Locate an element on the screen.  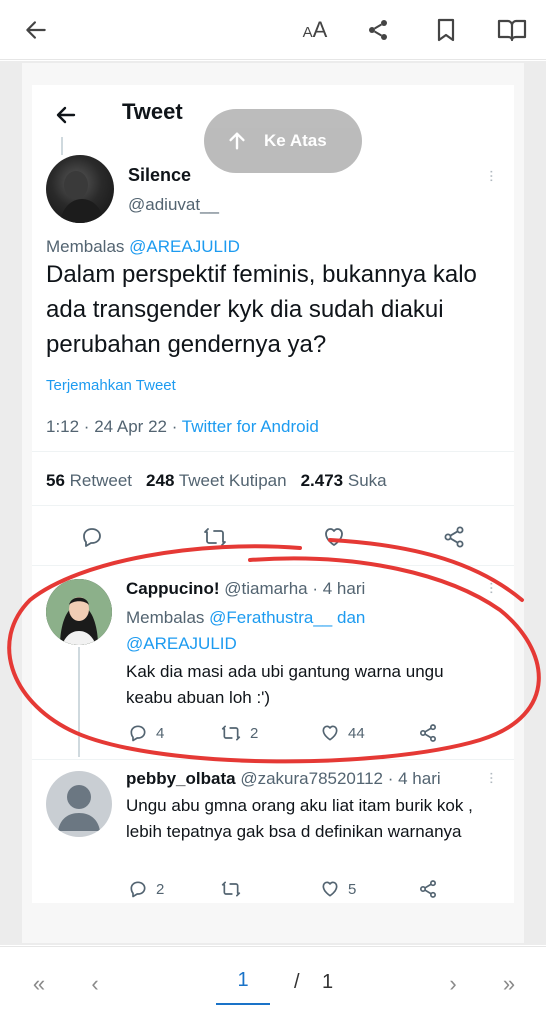
text-size-icon: AA is located at coordinates (315, 29).